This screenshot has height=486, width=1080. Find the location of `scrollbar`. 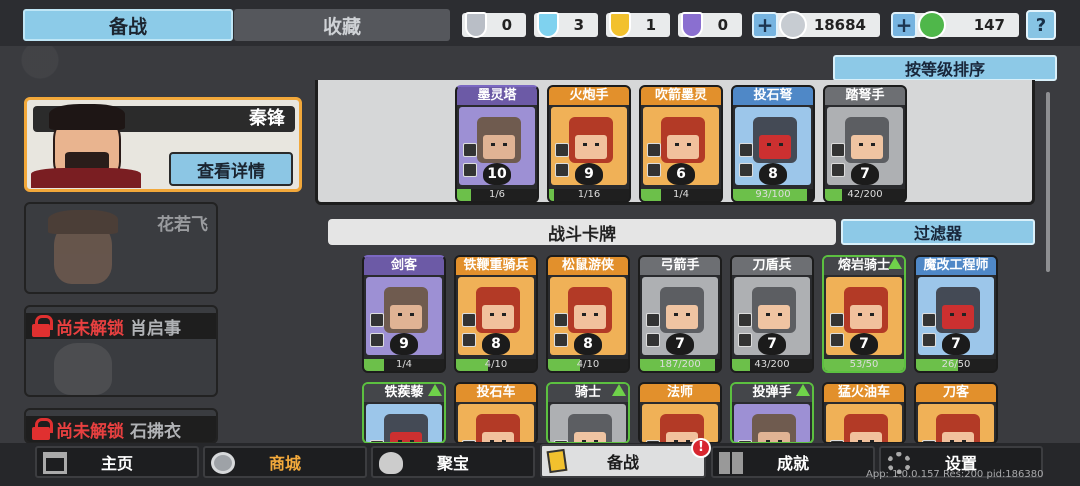

scrollbar is located at coordinates (1048, 182).